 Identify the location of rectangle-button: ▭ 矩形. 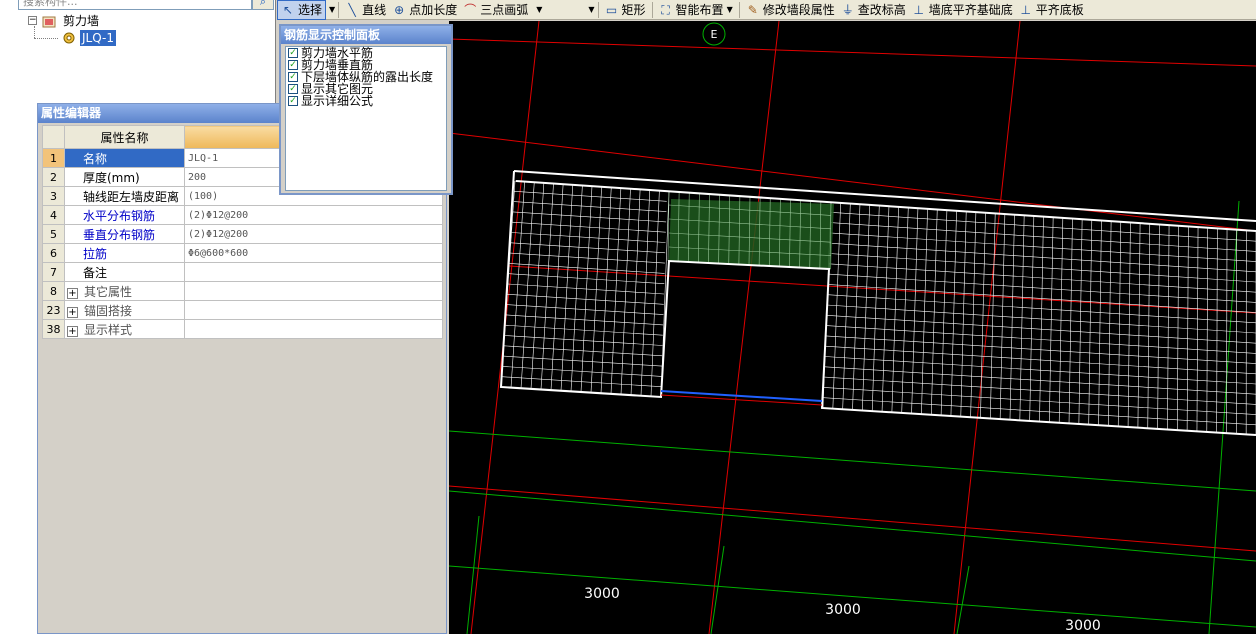
(625, 10).